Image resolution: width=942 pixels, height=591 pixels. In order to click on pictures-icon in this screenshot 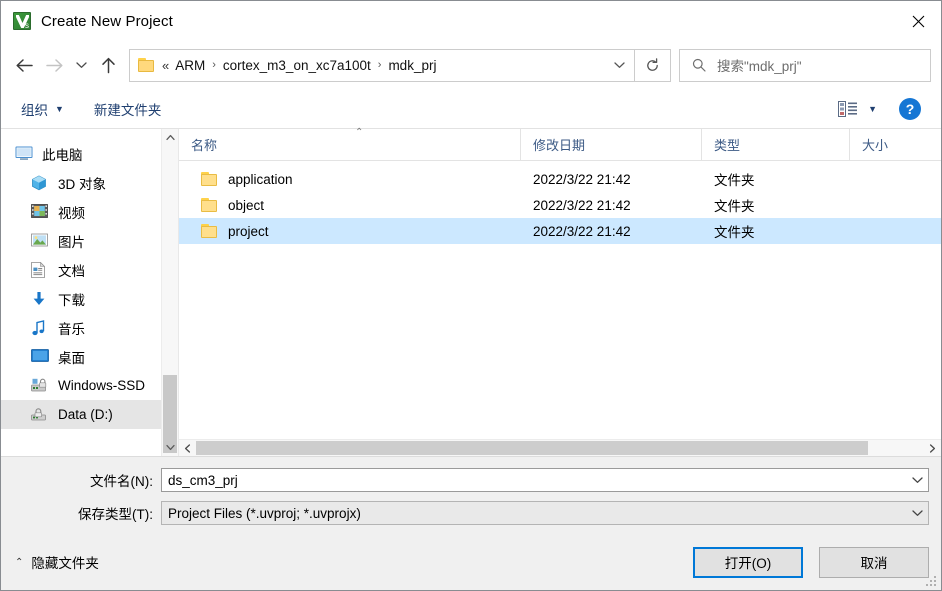, I will do `click(40, 241)`.